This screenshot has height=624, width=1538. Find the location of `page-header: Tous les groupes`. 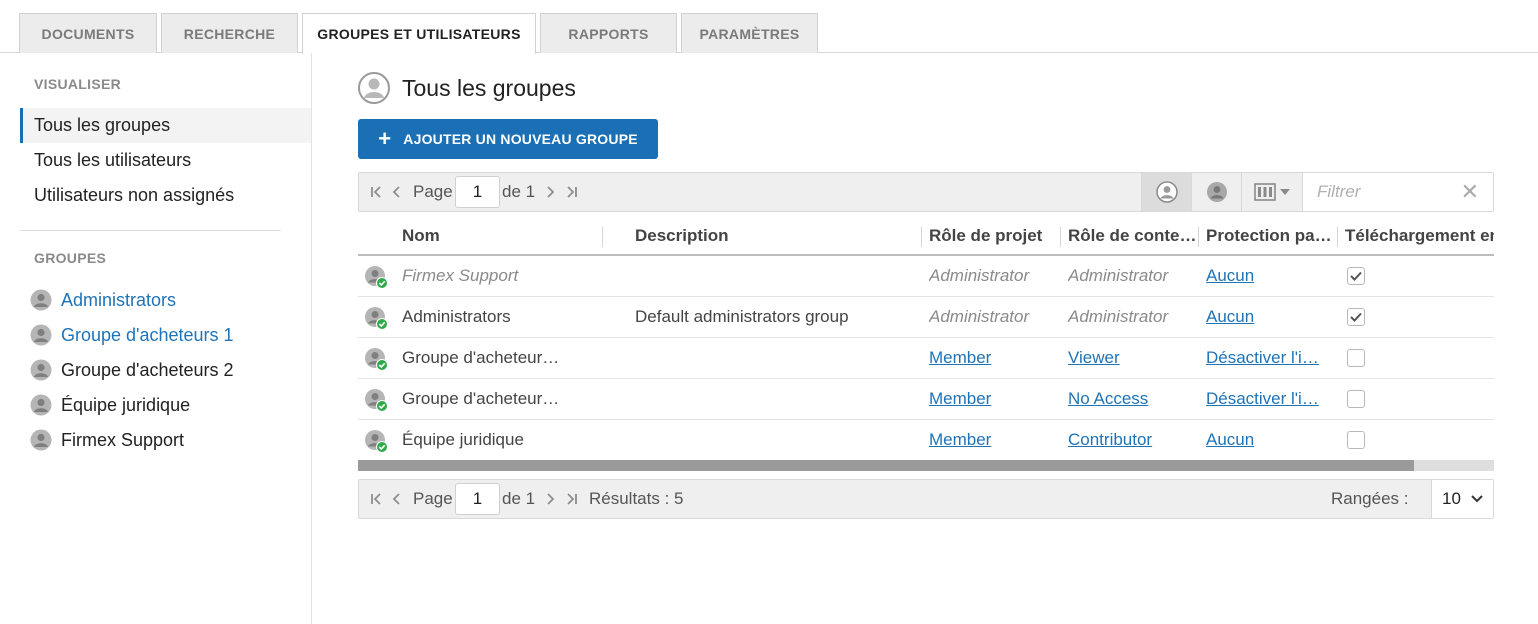

page-header: Tous les groupes is located at coordinates (467, 88).